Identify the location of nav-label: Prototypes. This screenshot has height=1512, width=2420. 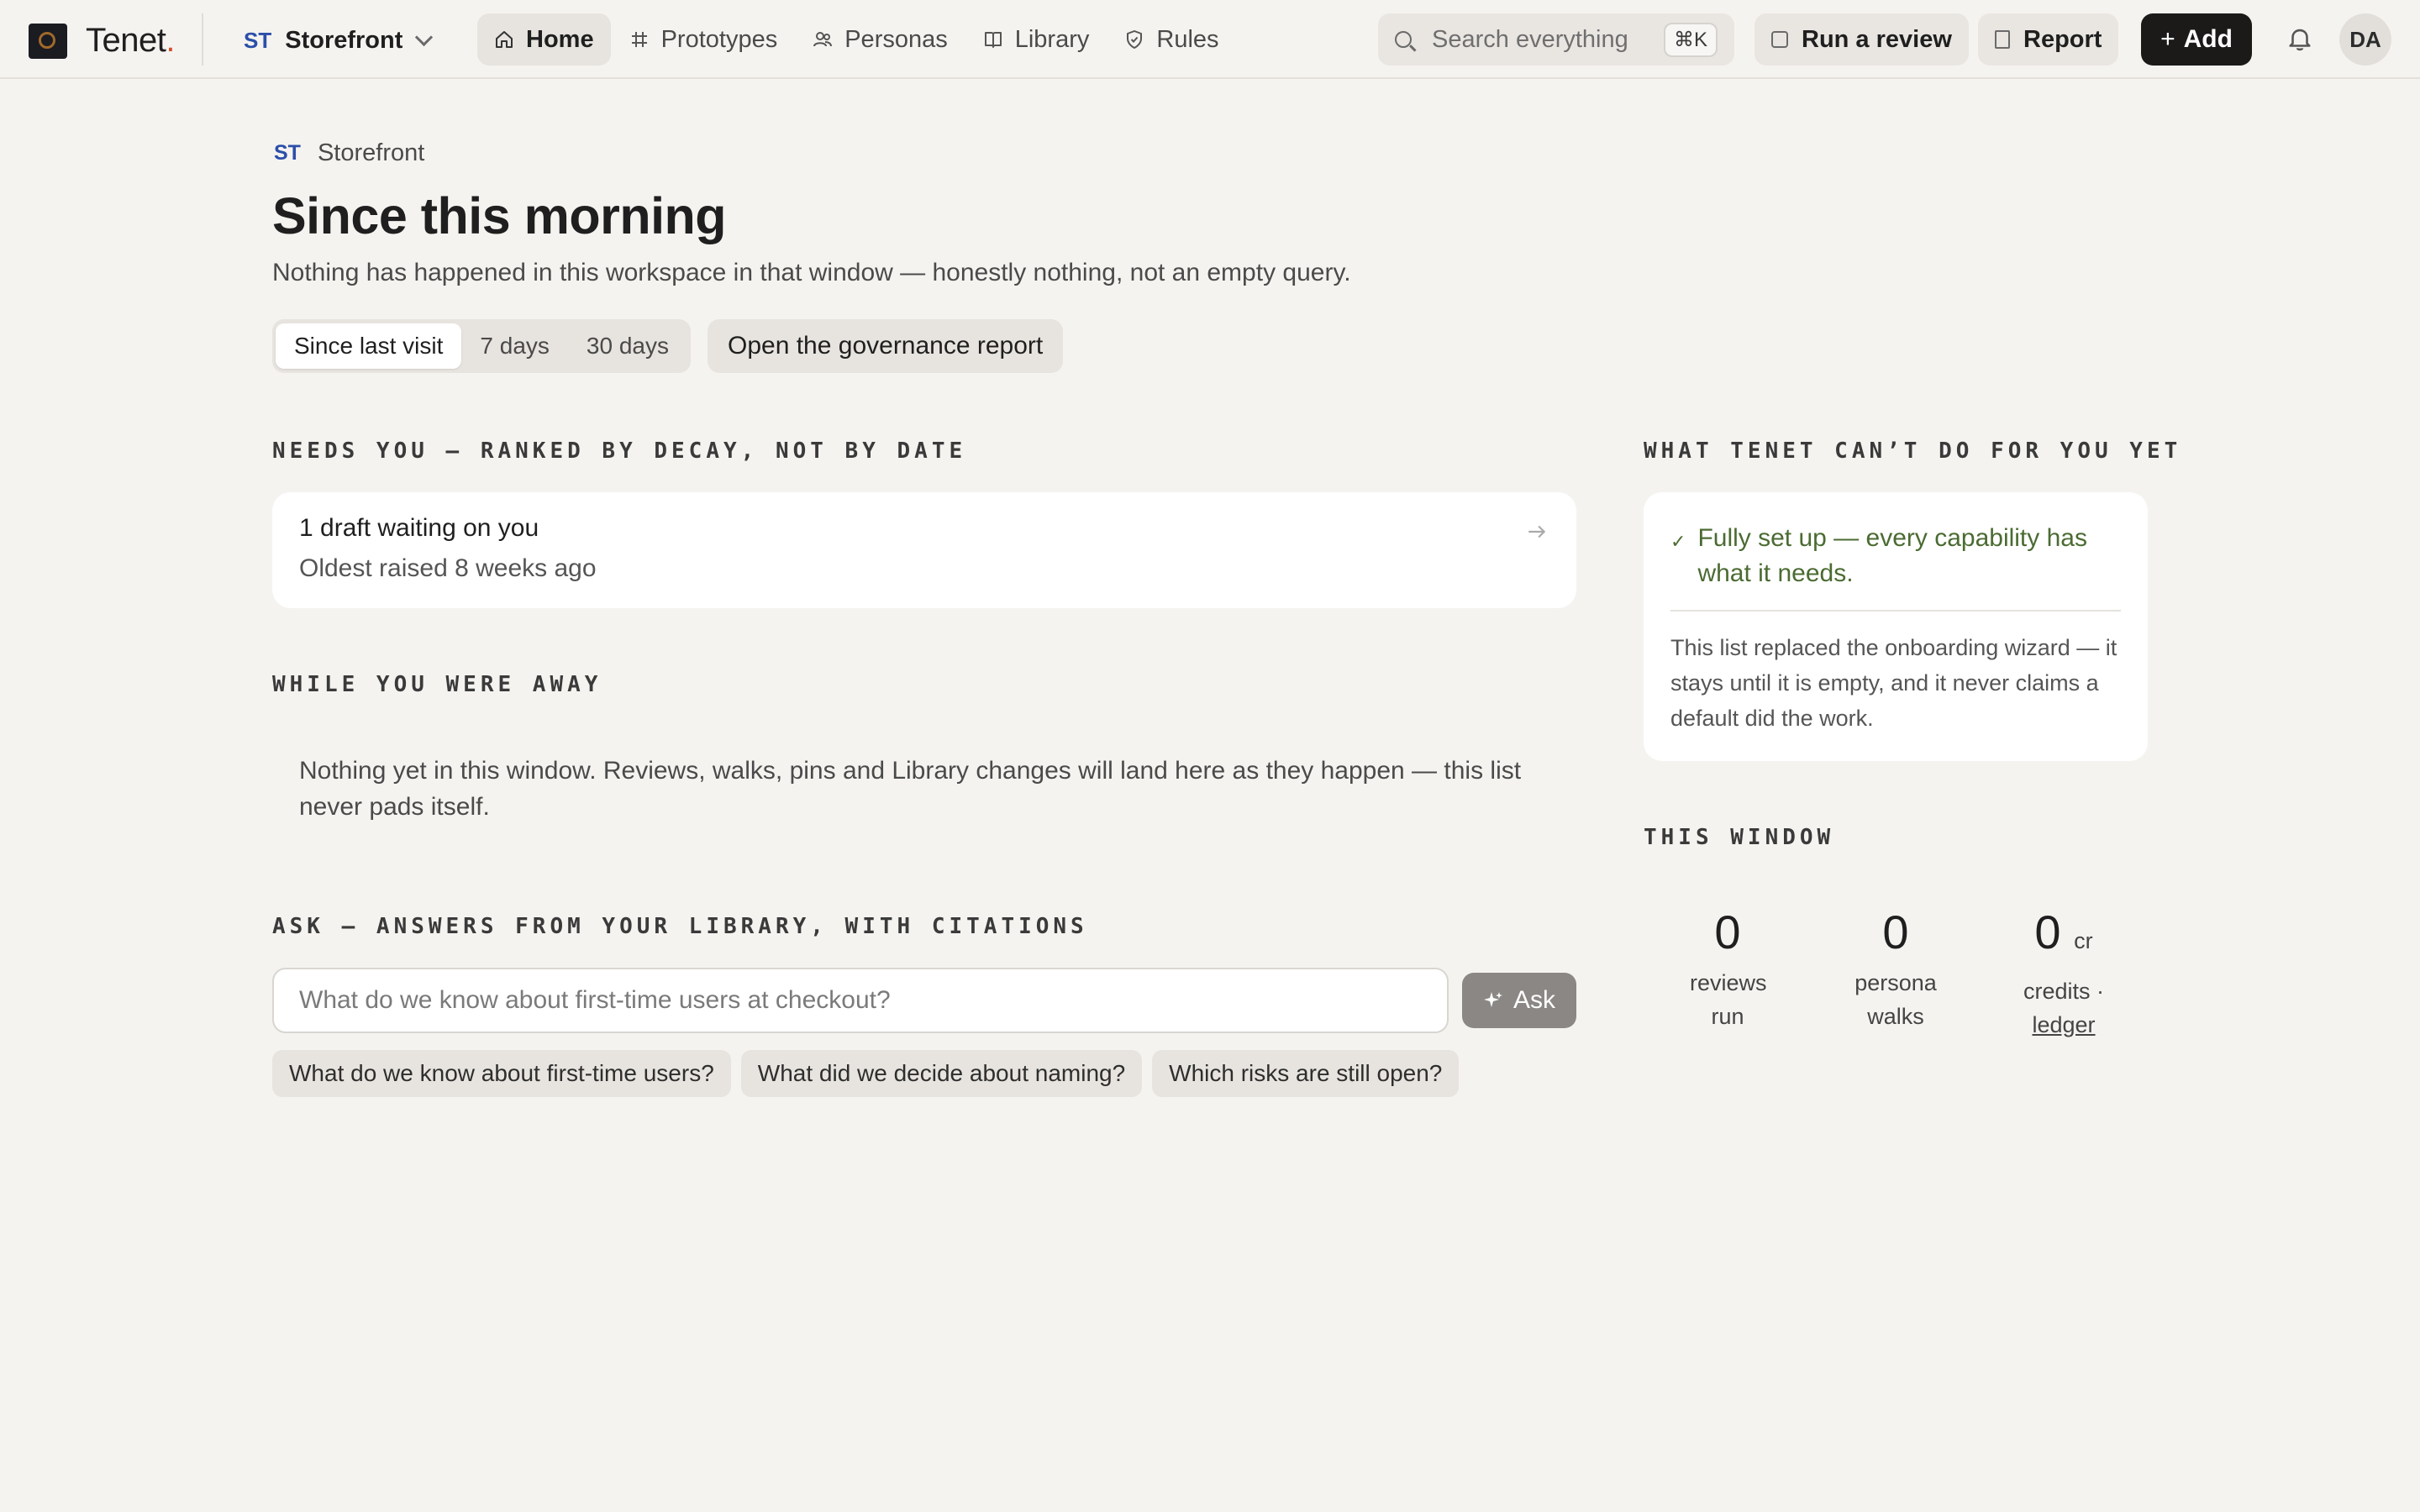
(719, 39).